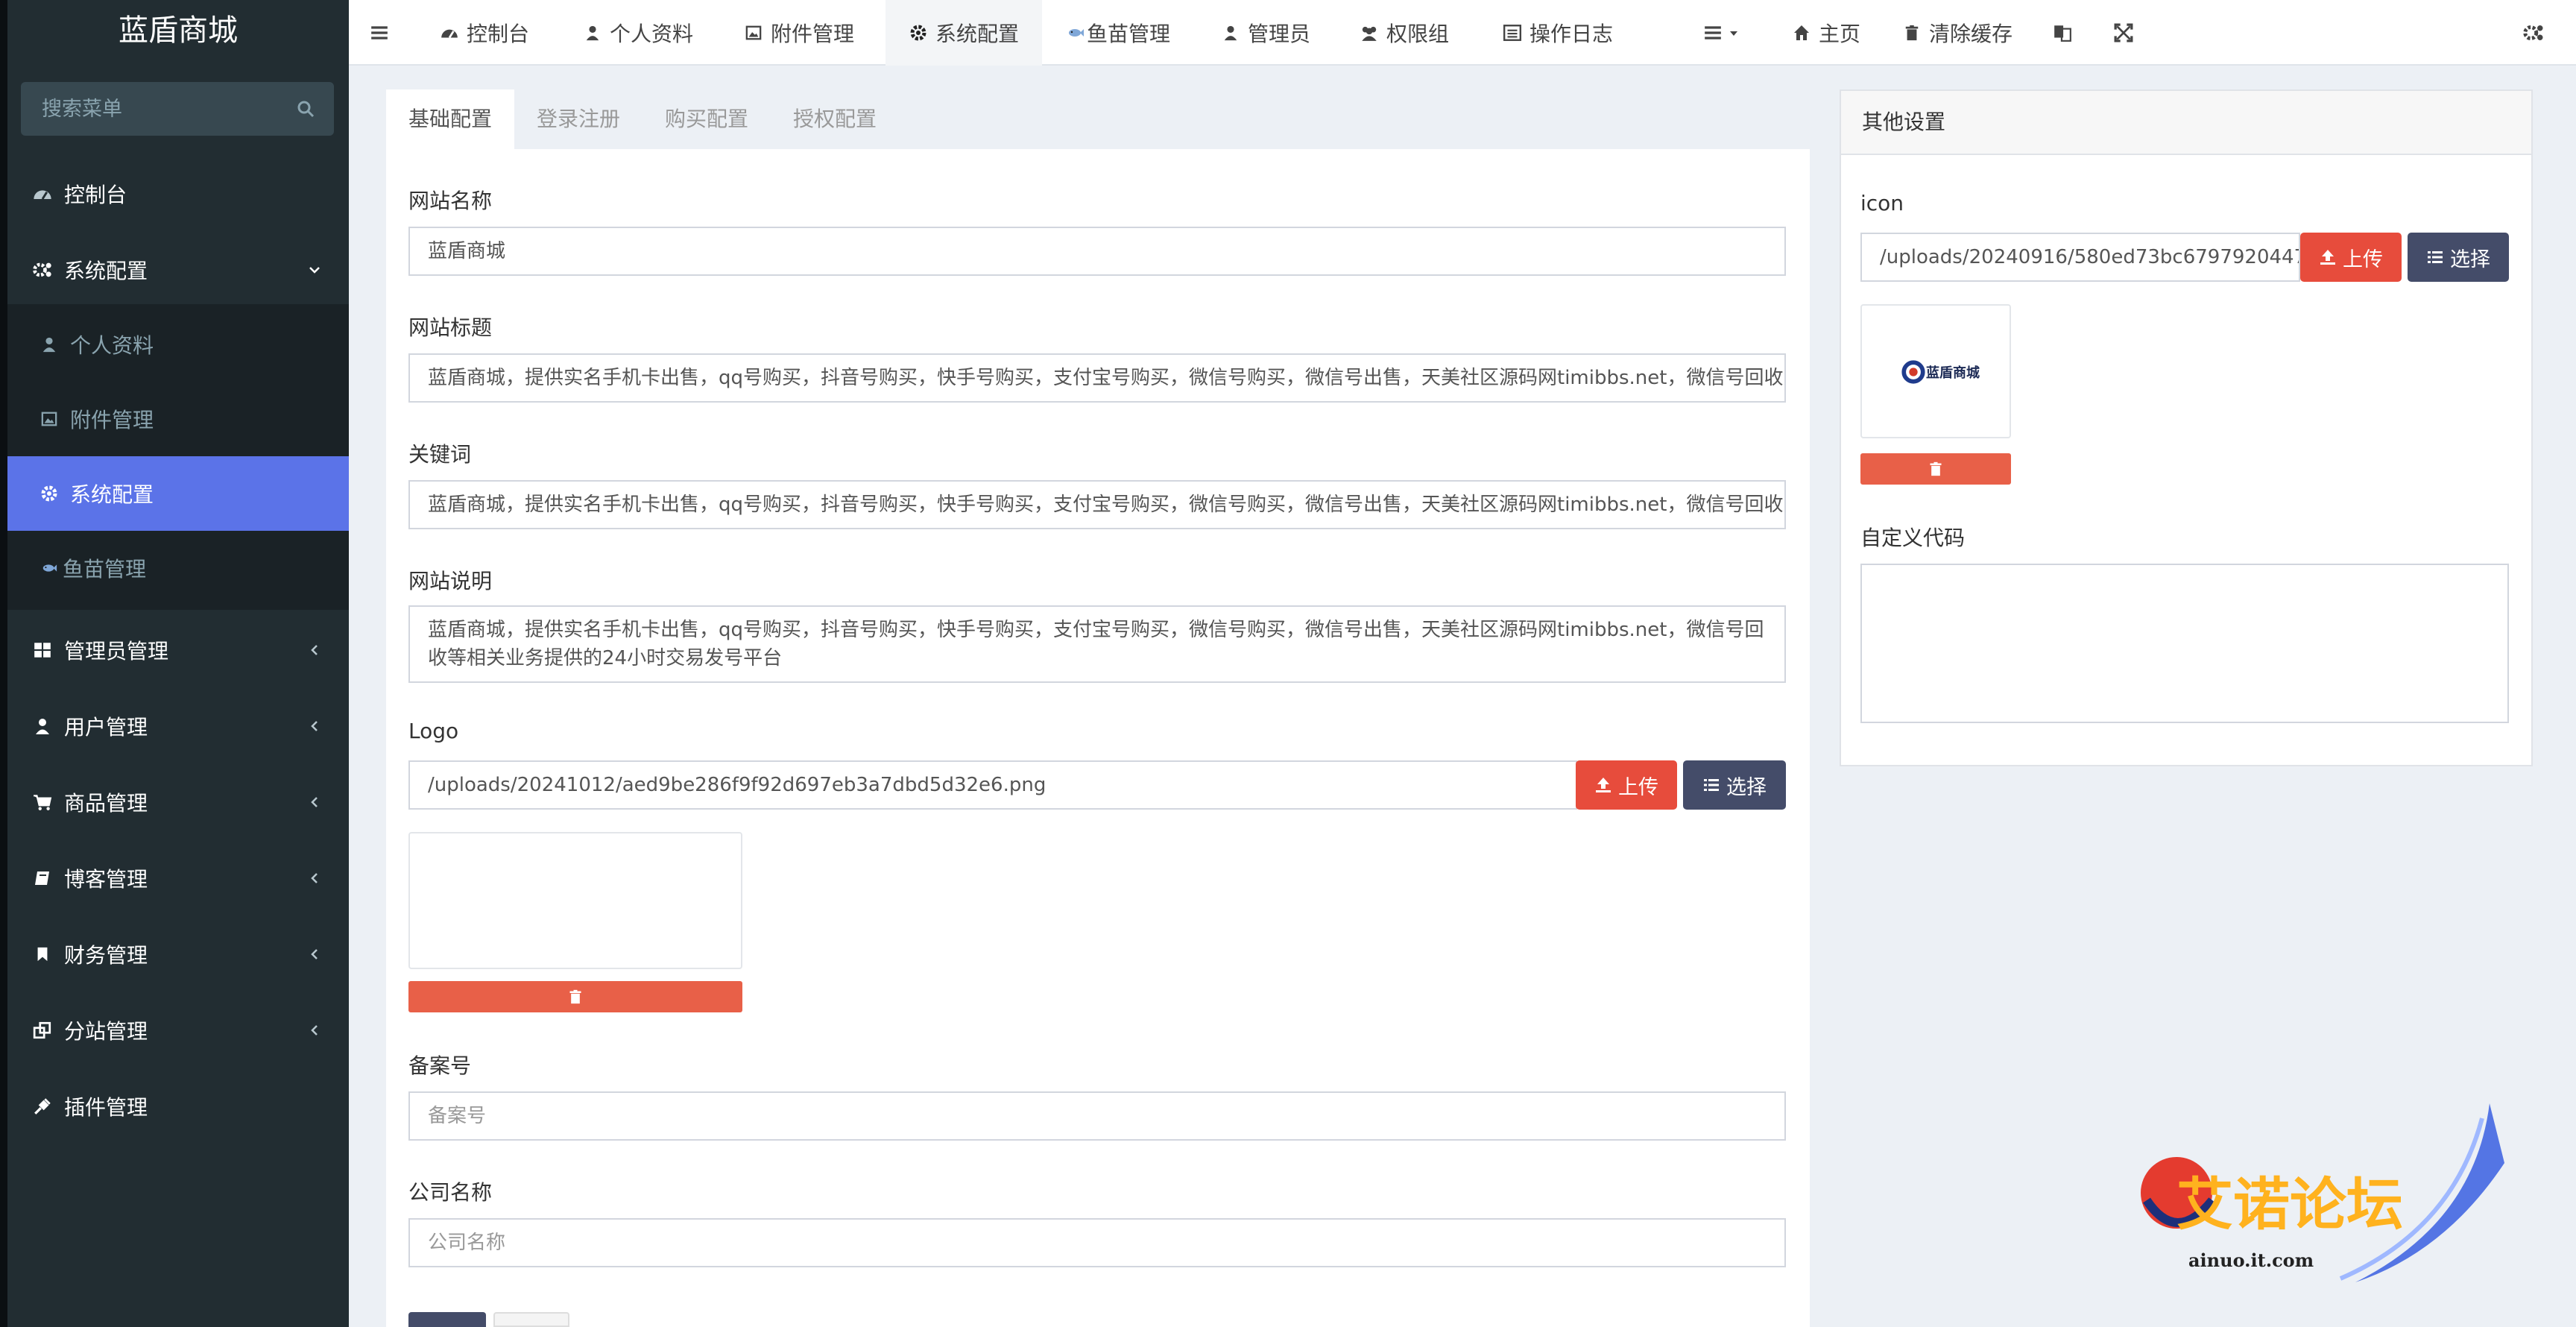 The width and height of the screenshot is (2576, 1327). What do you see at coordinates (178, 194) in the screenshot?
I see `sidebar-item-dashboard: 控制台` at bounding box center [178, 194].